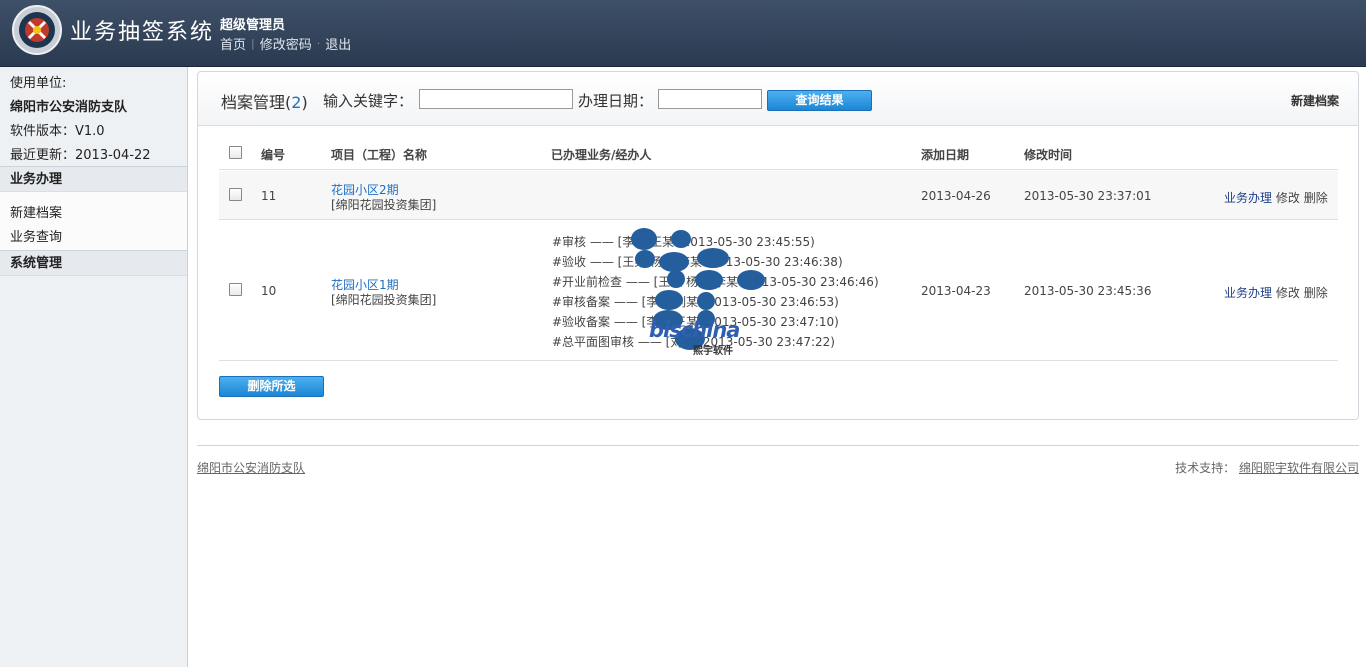 The height and width of the screenshot is (667, 1366). I want to click on sidebar-business-items: 新建档案 业务查询, so click(93, 221).